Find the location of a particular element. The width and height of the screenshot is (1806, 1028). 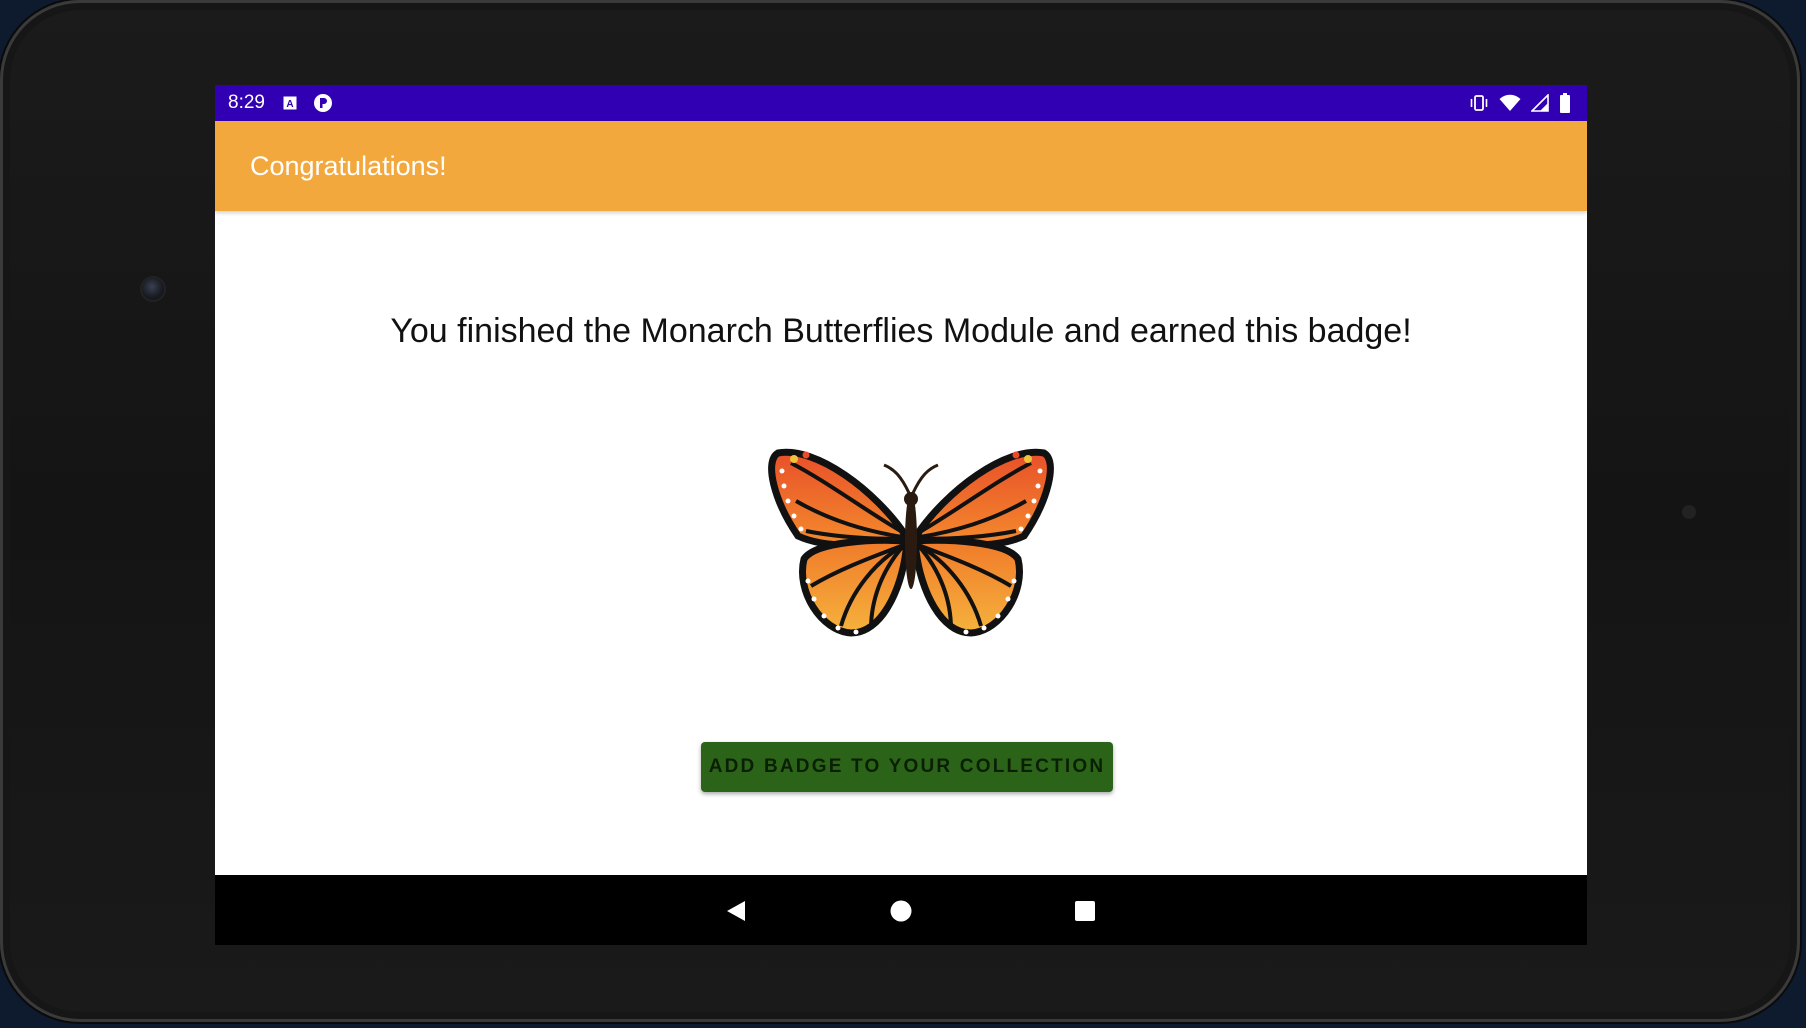

text-a-icon: A is located at coordinates (290, 105).